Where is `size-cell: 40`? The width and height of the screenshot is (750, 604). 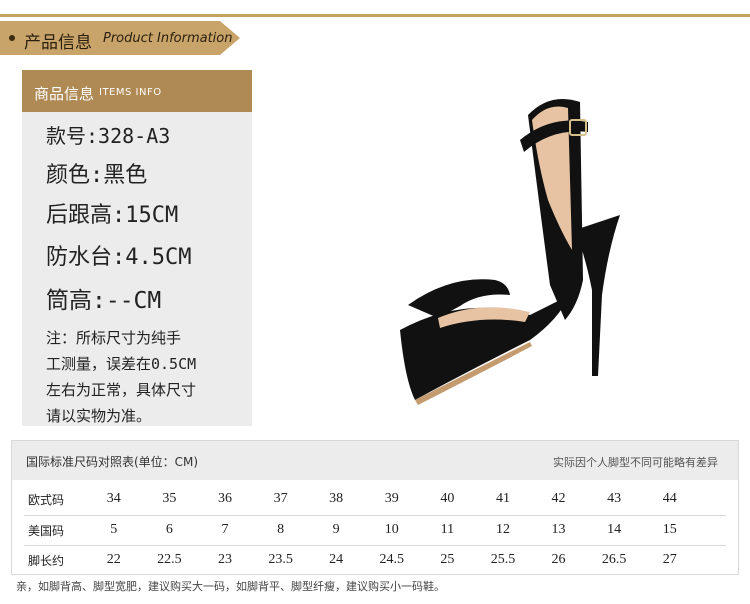 size-cell: 40 is located at coordinates (447, 498).